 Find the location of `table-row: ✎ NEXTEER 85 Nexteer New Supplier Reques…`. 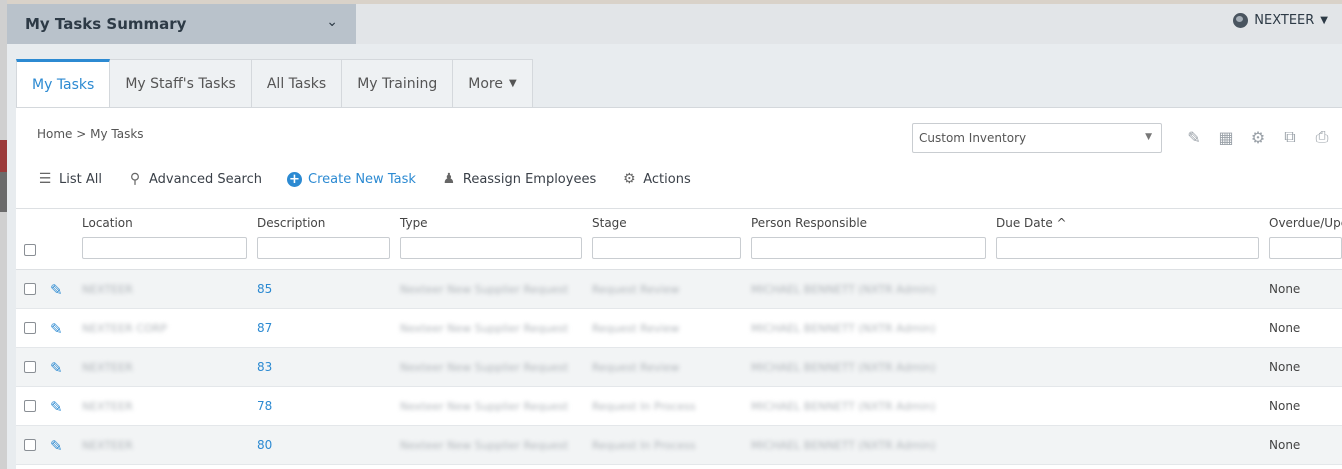

table-row: ✎ NEXTEER 85 Nexteer New Supplier Reques… is located at coordinates (679, 289).